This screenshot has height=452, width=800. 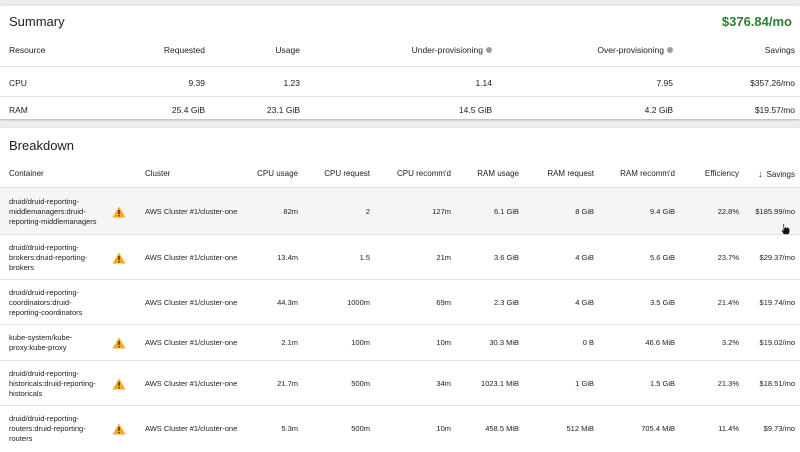 I want to click on cell-ram-recommended: 1.5 GiB, so click(x=662, y=383).